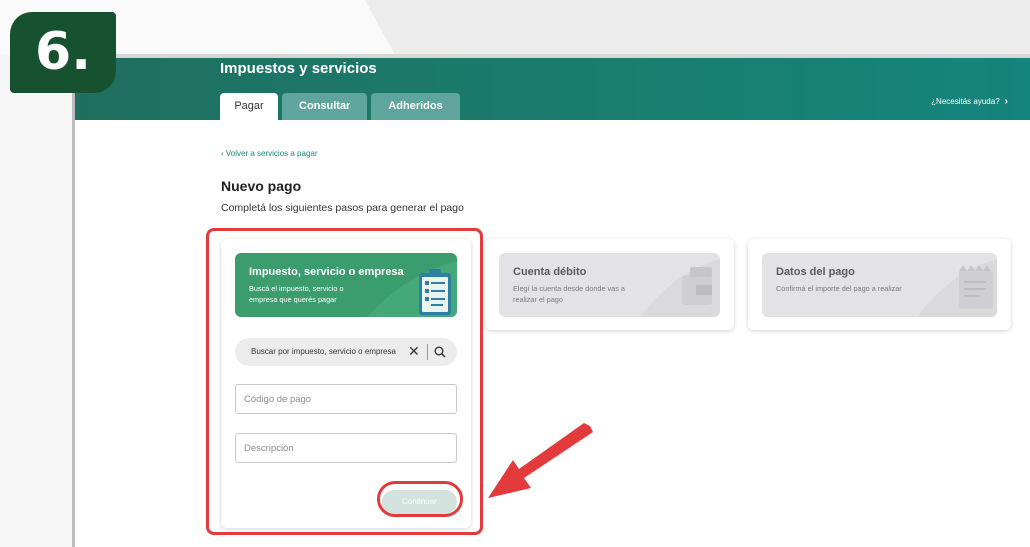 The height and width of the screenshot is (547, 1030). Describe the element at coordinates (415, 106) in the screenshot. I see `tab-adheridos: Adheridos` at that location.